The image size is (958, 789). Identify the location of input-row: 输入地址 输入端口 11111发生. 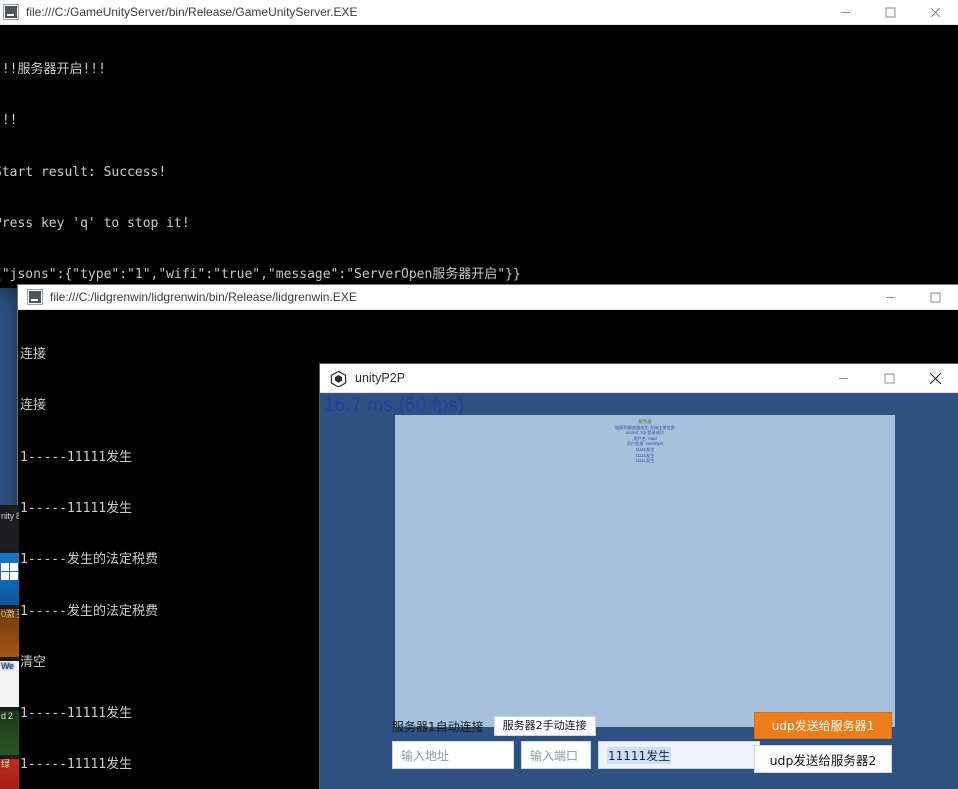
(576, 755).